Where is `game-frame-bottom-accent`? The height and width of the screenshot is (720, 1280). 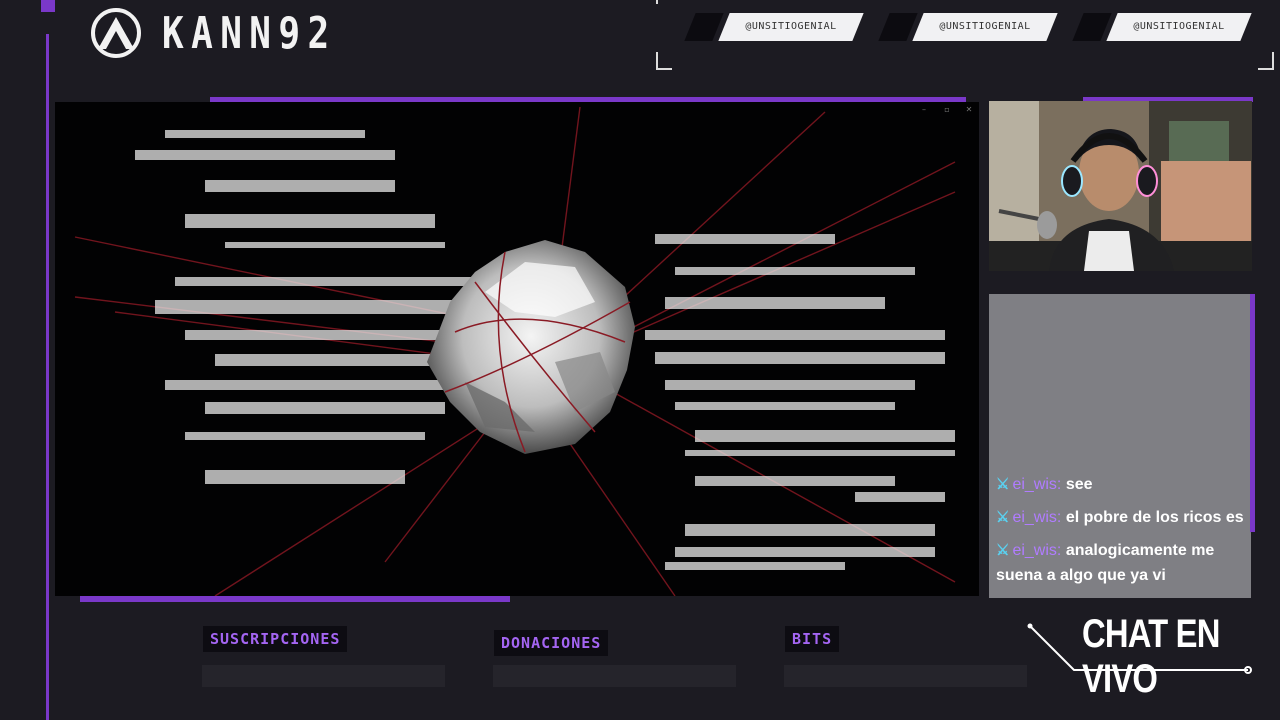 game-frame-bottom-accent is located at coordinates (295, 599).